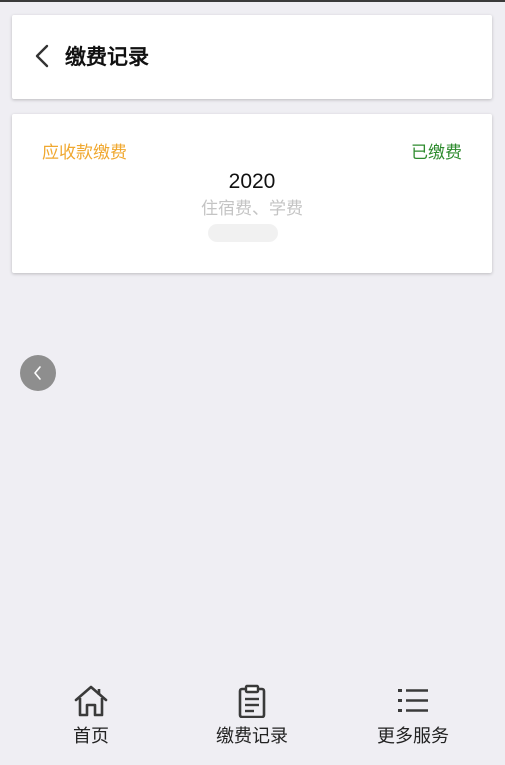  Describe the element at coordinates (252, 209) in the screenshot. I see `fee-items: 住宿费、学费` at that location.